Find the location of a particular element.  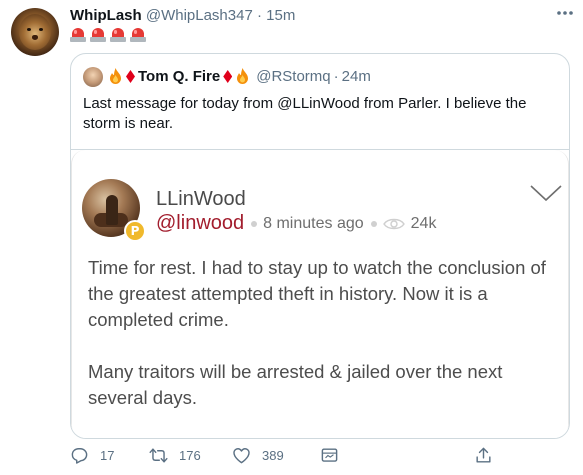

parler-badge-icon: P is located at coordinates (135, 231).